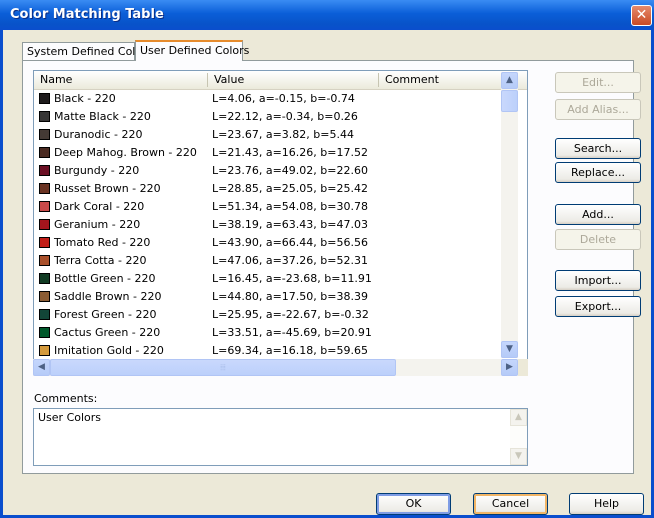 The image size is (654, 518). I want to click on color-value: L=22.12, a=-0.34, b=0.26, so click(285, 116).